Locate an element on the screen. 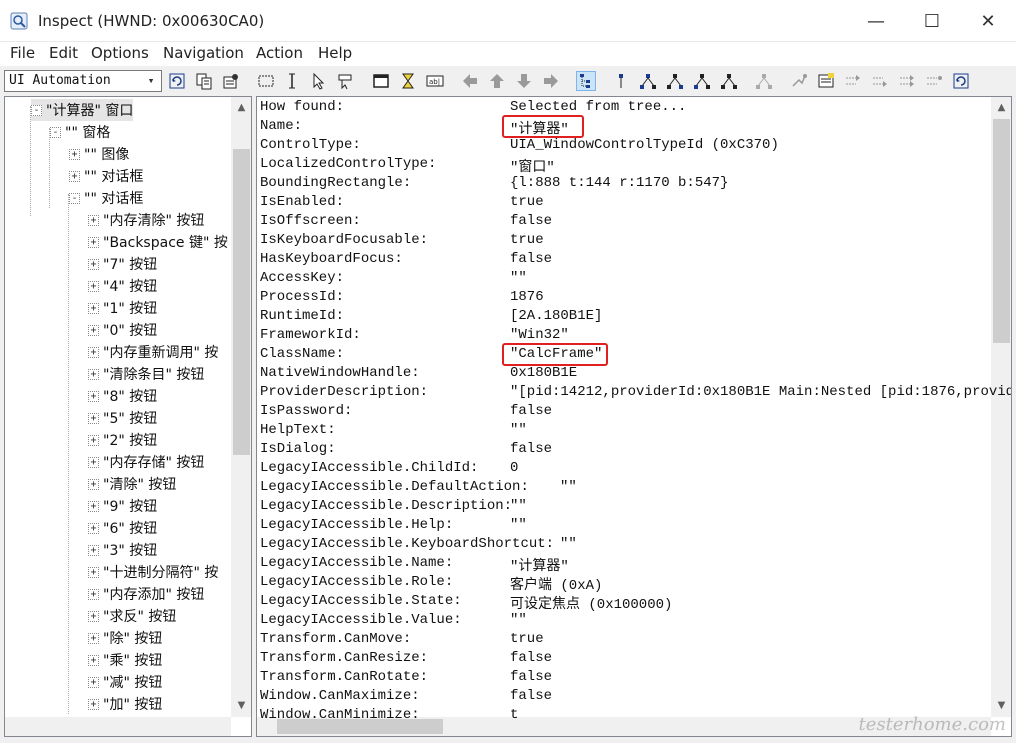 The height and width of the screenshot is (743, 1016). focus-tracking-icon is located at coordinates (853, 81).